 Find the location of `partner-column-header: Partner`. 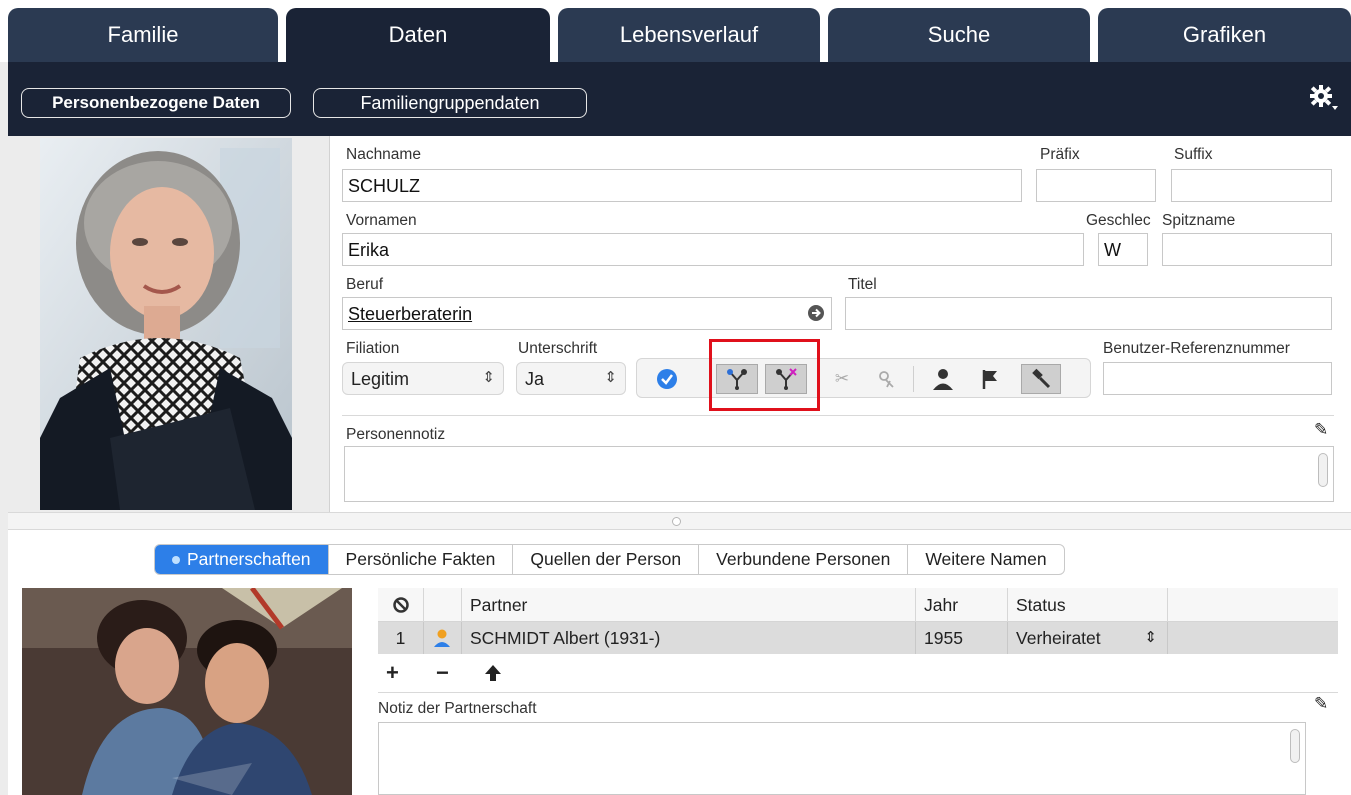

partner-column-header: Partner is located at coordinates (689, 605).